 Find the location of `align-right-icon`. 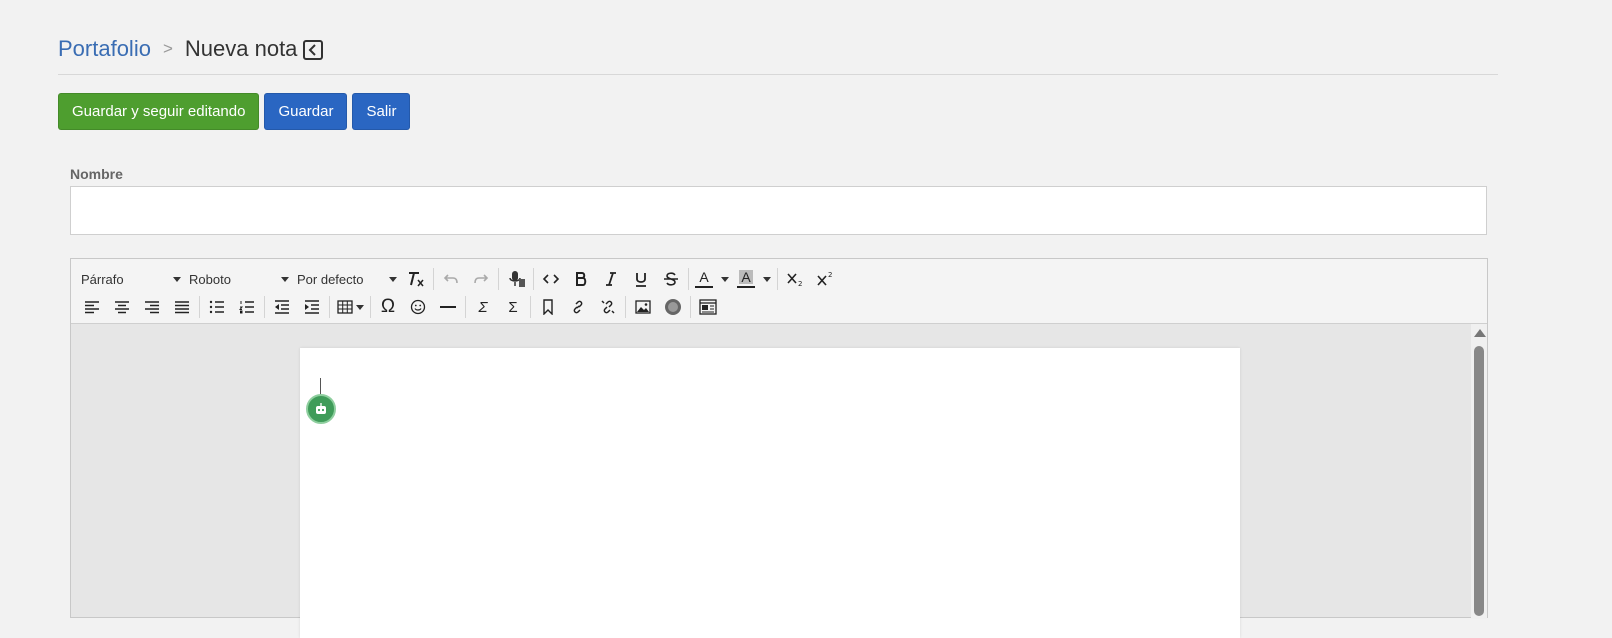

align-right-icon is located at coordinates (152, 307).